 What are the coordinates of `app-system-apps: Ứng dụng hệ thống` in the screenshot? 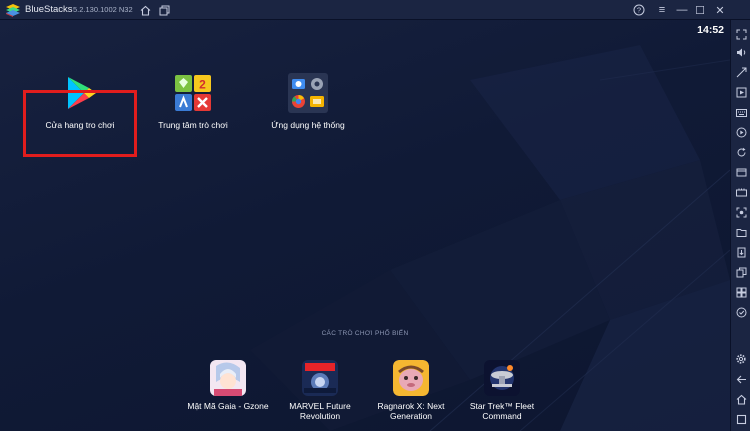 It's located at (308, 101).